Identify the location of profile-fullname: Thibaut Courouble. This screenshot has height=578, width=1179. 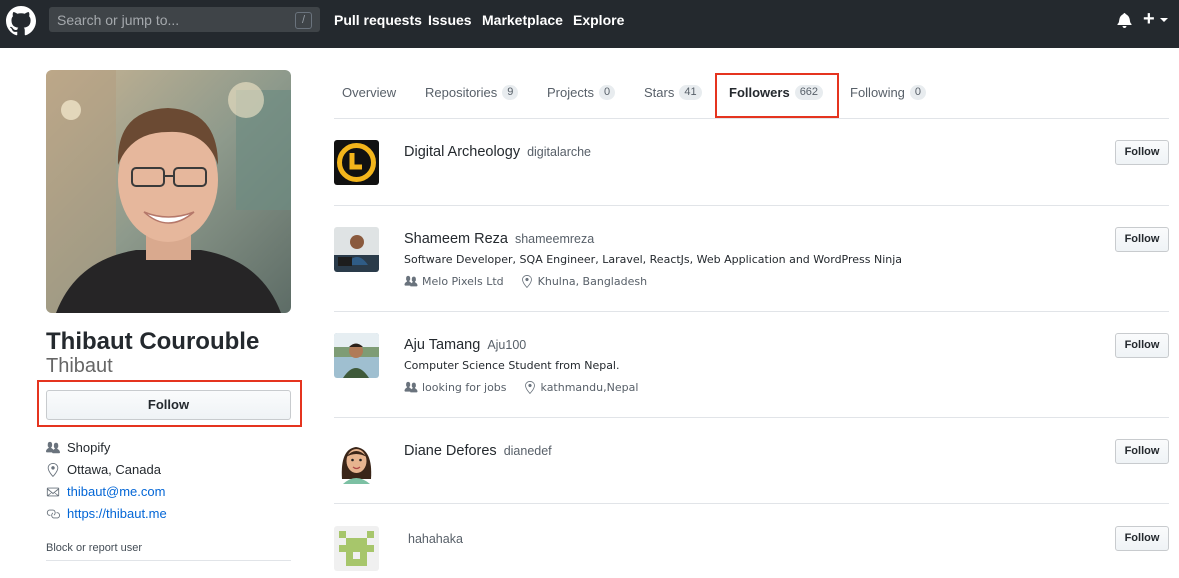
(153, 341).